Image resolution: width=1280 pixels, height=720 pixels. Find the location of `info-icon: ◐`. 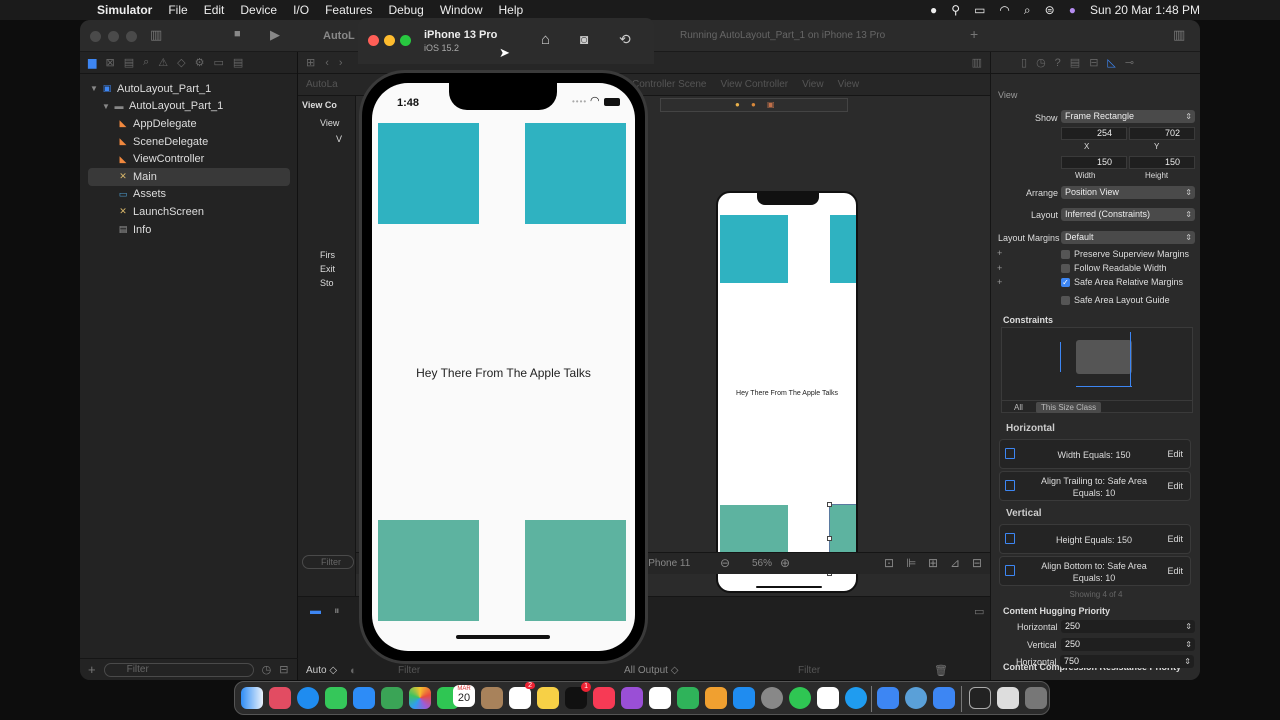

info-icon: ◐ is located at coordinates (353, 671).